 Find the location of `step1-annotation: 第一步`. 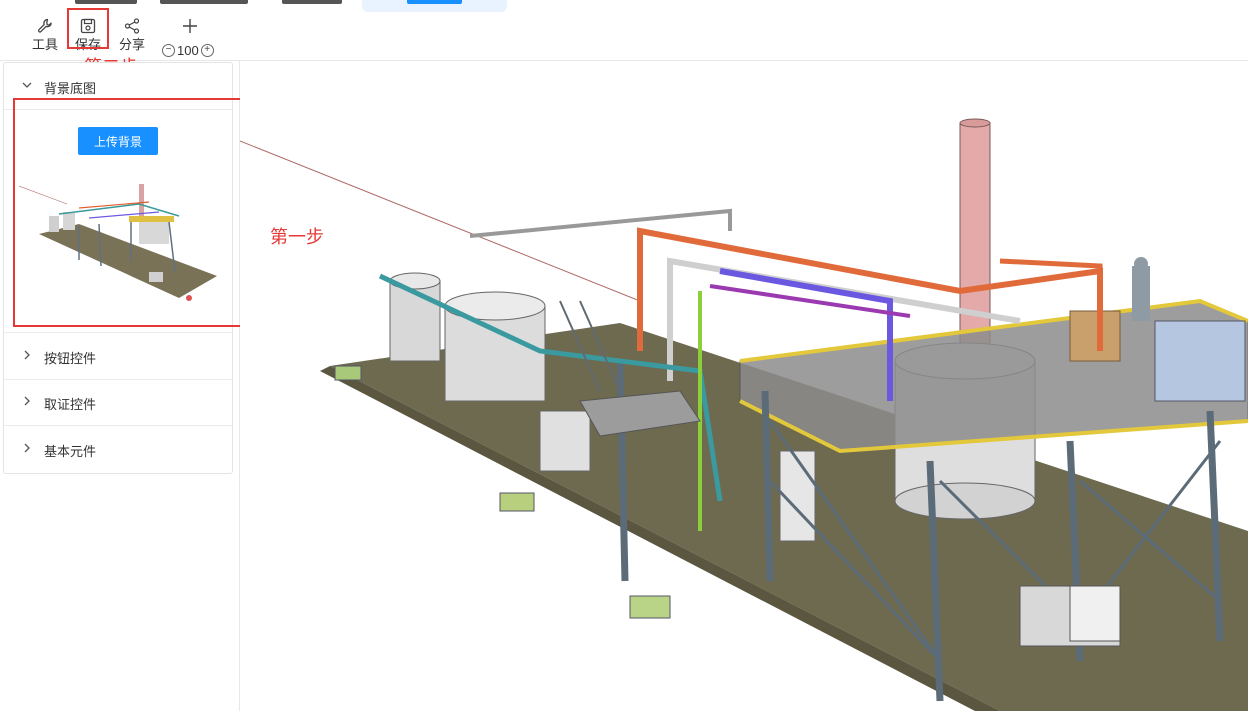

step1-annotation: 第一步 is located at coordinates (297, 237).